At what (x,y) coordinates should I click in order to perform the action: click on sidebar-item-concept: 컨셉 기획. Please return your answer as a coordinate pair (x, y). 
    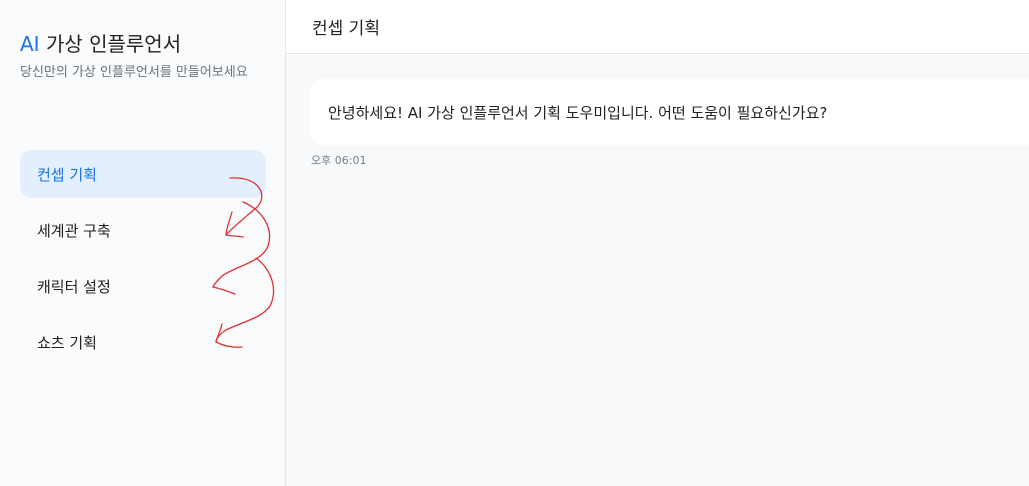
    Looking at the image, I should click on (143, 174).